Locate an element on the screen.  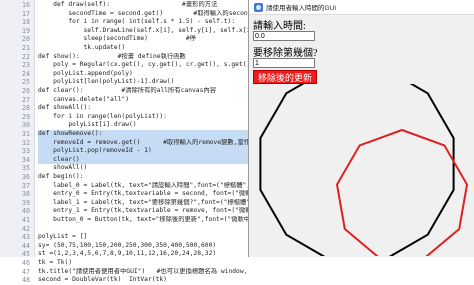
line-number: 30 is located at coordinates (26, 125).